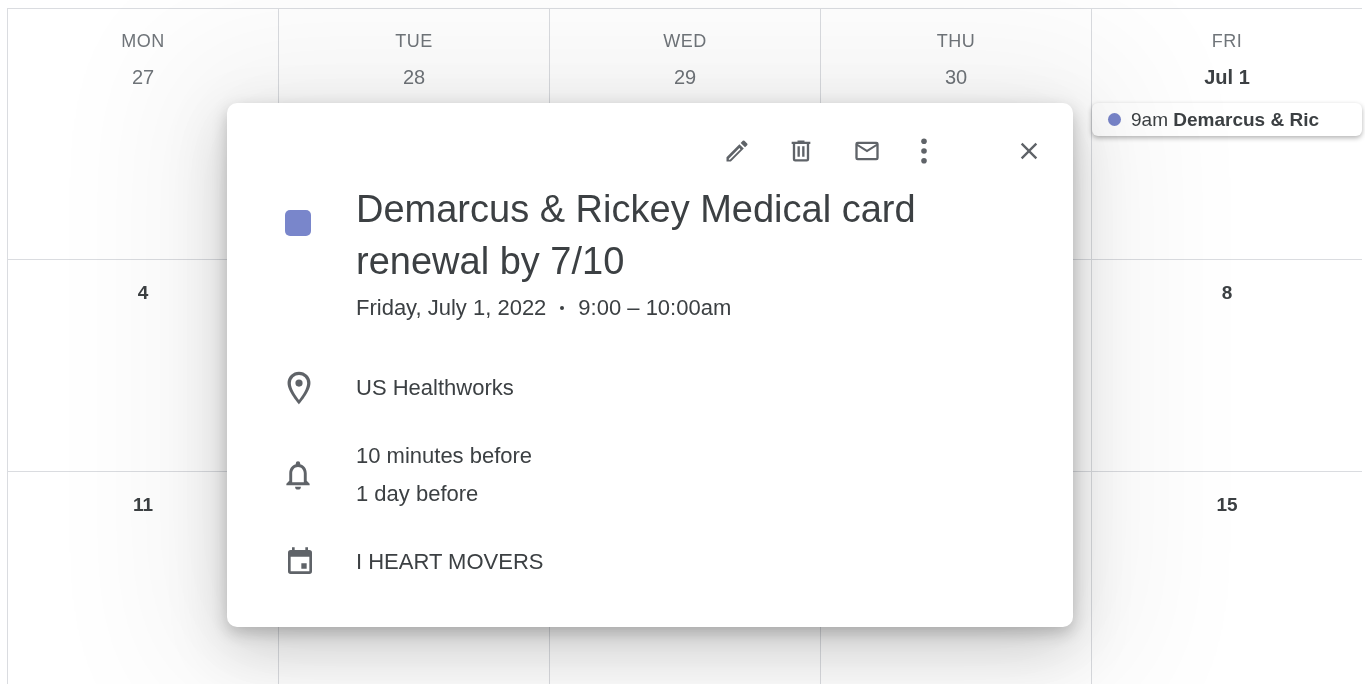  I want to click on weekday-label: TUE, so click(414, 41).